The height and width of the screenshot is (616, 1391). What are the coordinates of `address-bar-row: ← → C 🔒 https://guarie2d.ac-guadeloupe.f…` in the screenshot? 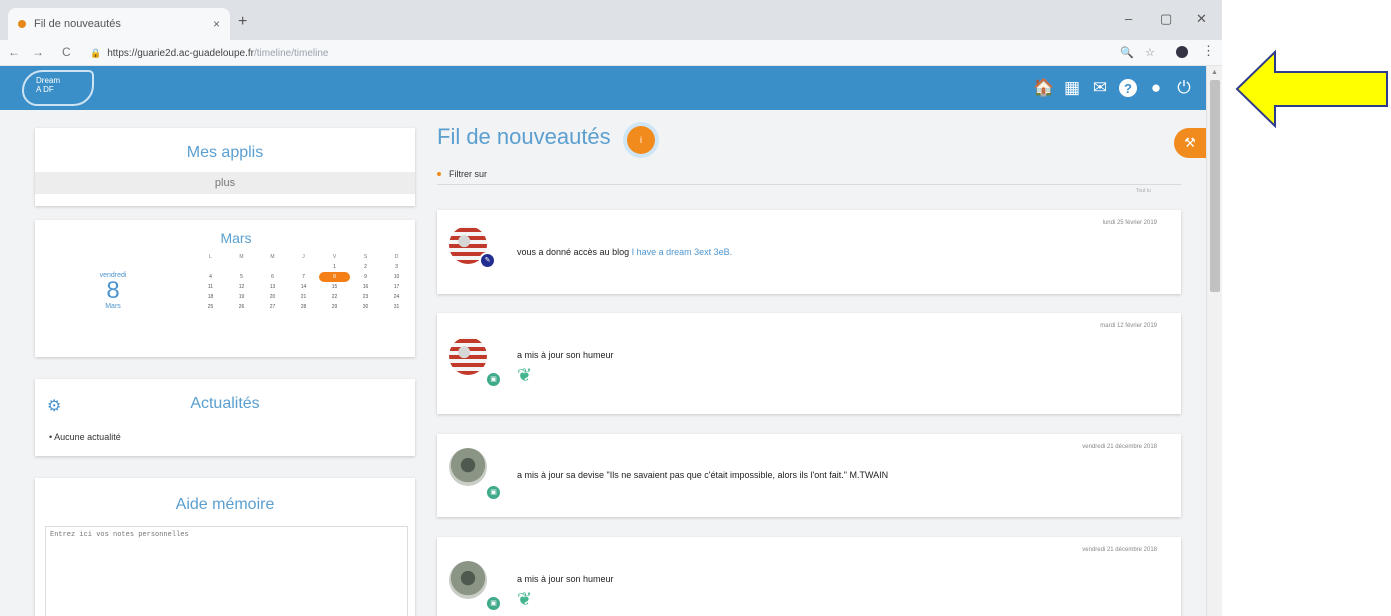 It's located at (611, 53).